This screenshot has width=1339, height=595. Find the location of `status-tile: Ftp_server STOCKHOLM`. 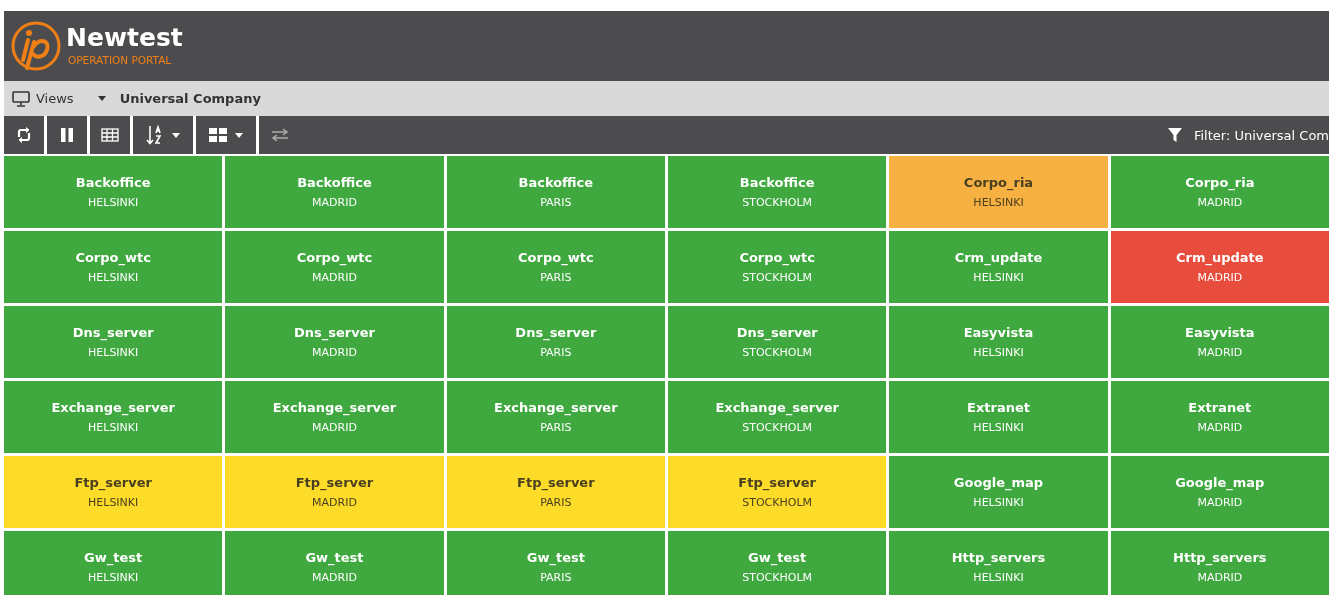

status-tile: Ftp_server STOCKHOLM is located at coordinates (777, 492).